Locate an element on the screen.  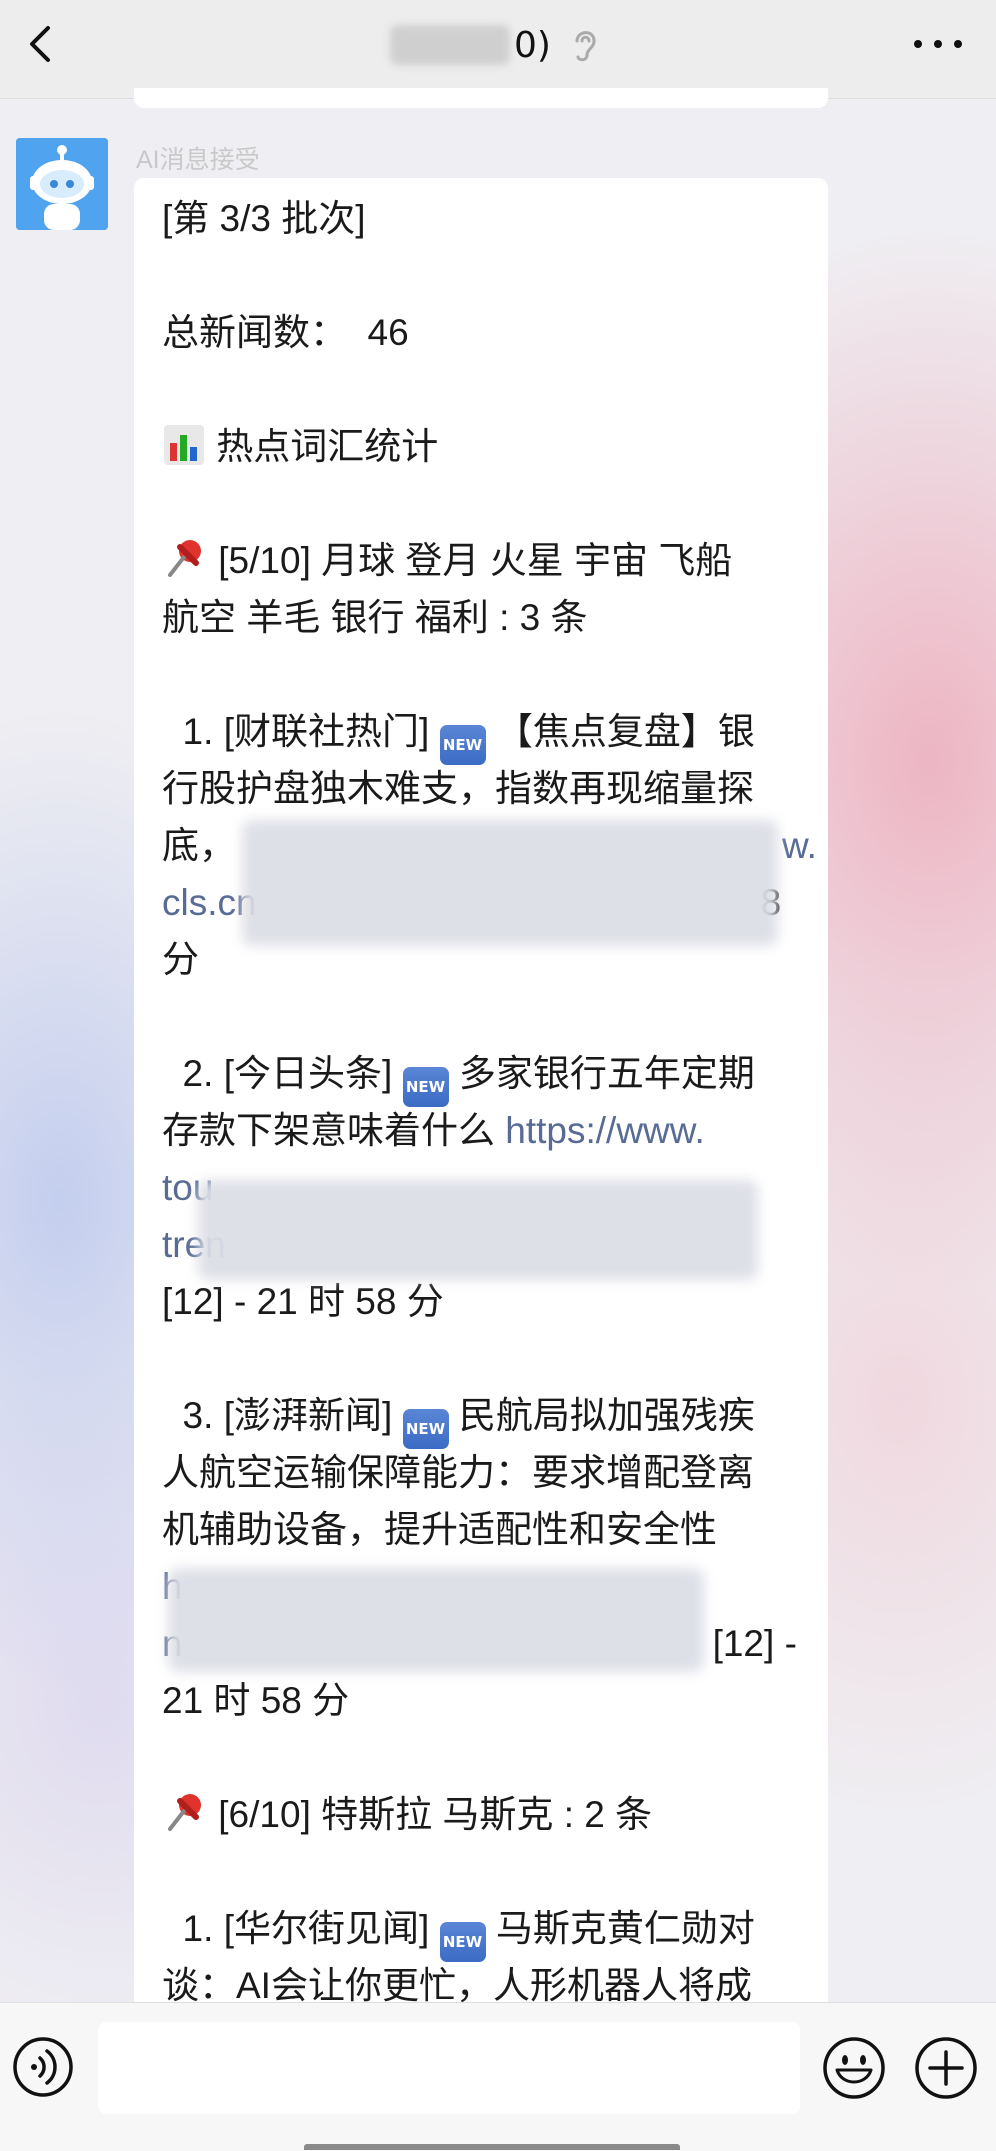
keyword-group-1: [5/10] 月球 登月 火星 宇宙 飞船 is located at coordinates (486, 560).